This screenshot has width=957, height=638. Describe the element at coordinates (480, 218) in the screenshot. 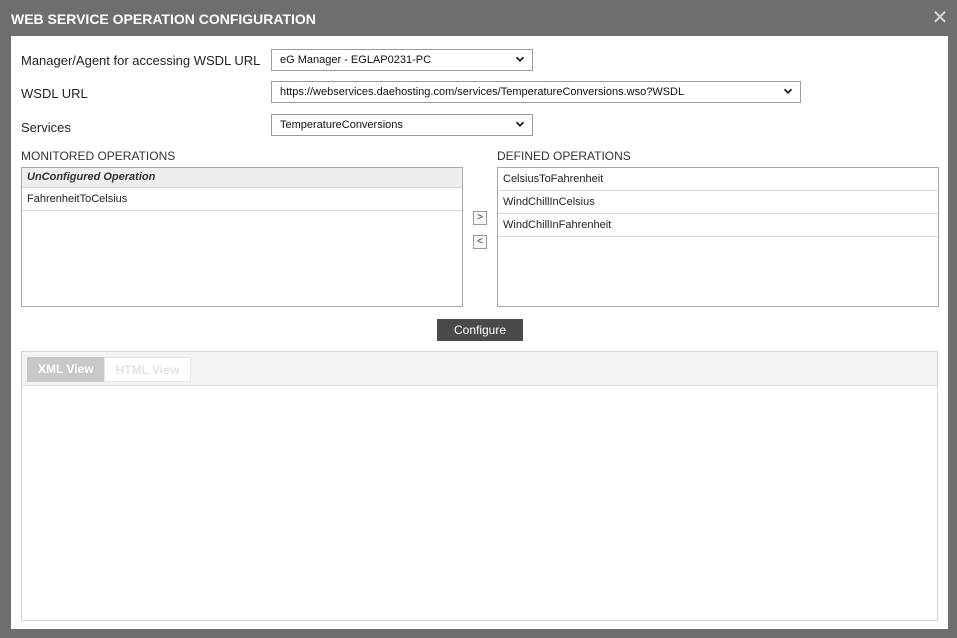

I see `move-right-button: >` at that location.